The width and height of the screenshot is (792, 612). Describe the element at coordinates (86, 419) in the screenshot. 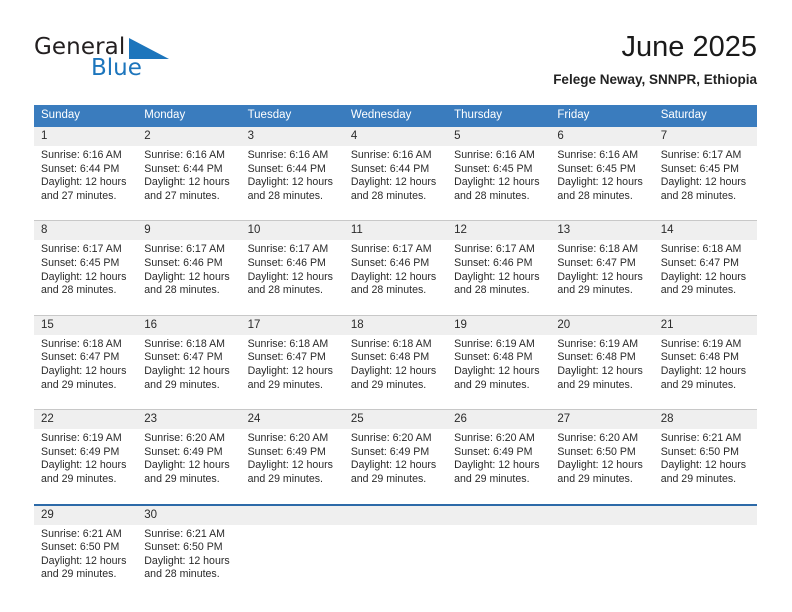

I see `day-number-cell: 22` at that location.